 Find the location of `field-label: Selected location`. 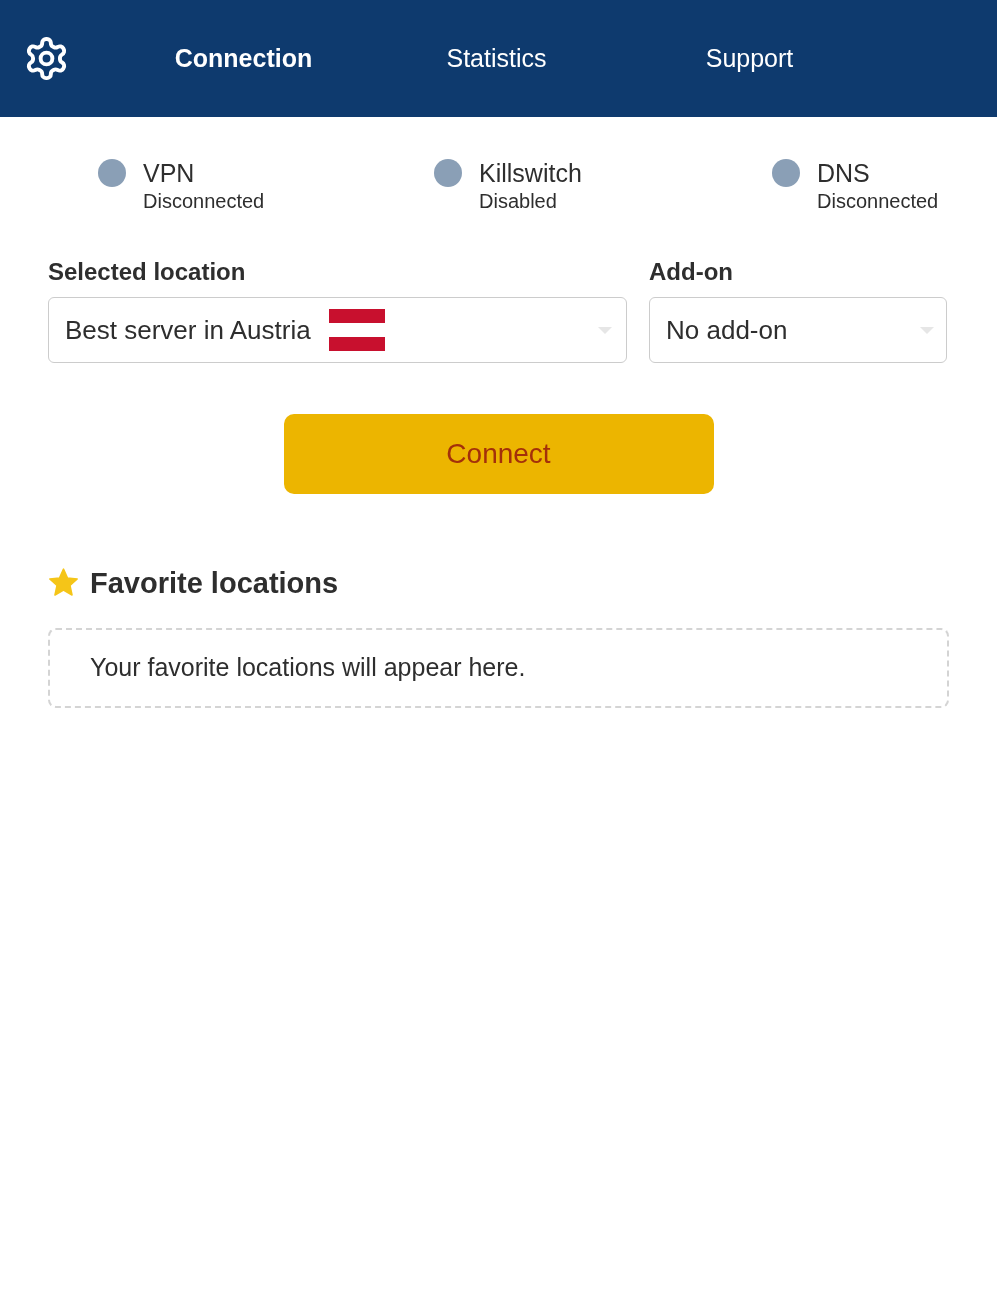

field-label: Selected location is located at coordinates (147, 272).